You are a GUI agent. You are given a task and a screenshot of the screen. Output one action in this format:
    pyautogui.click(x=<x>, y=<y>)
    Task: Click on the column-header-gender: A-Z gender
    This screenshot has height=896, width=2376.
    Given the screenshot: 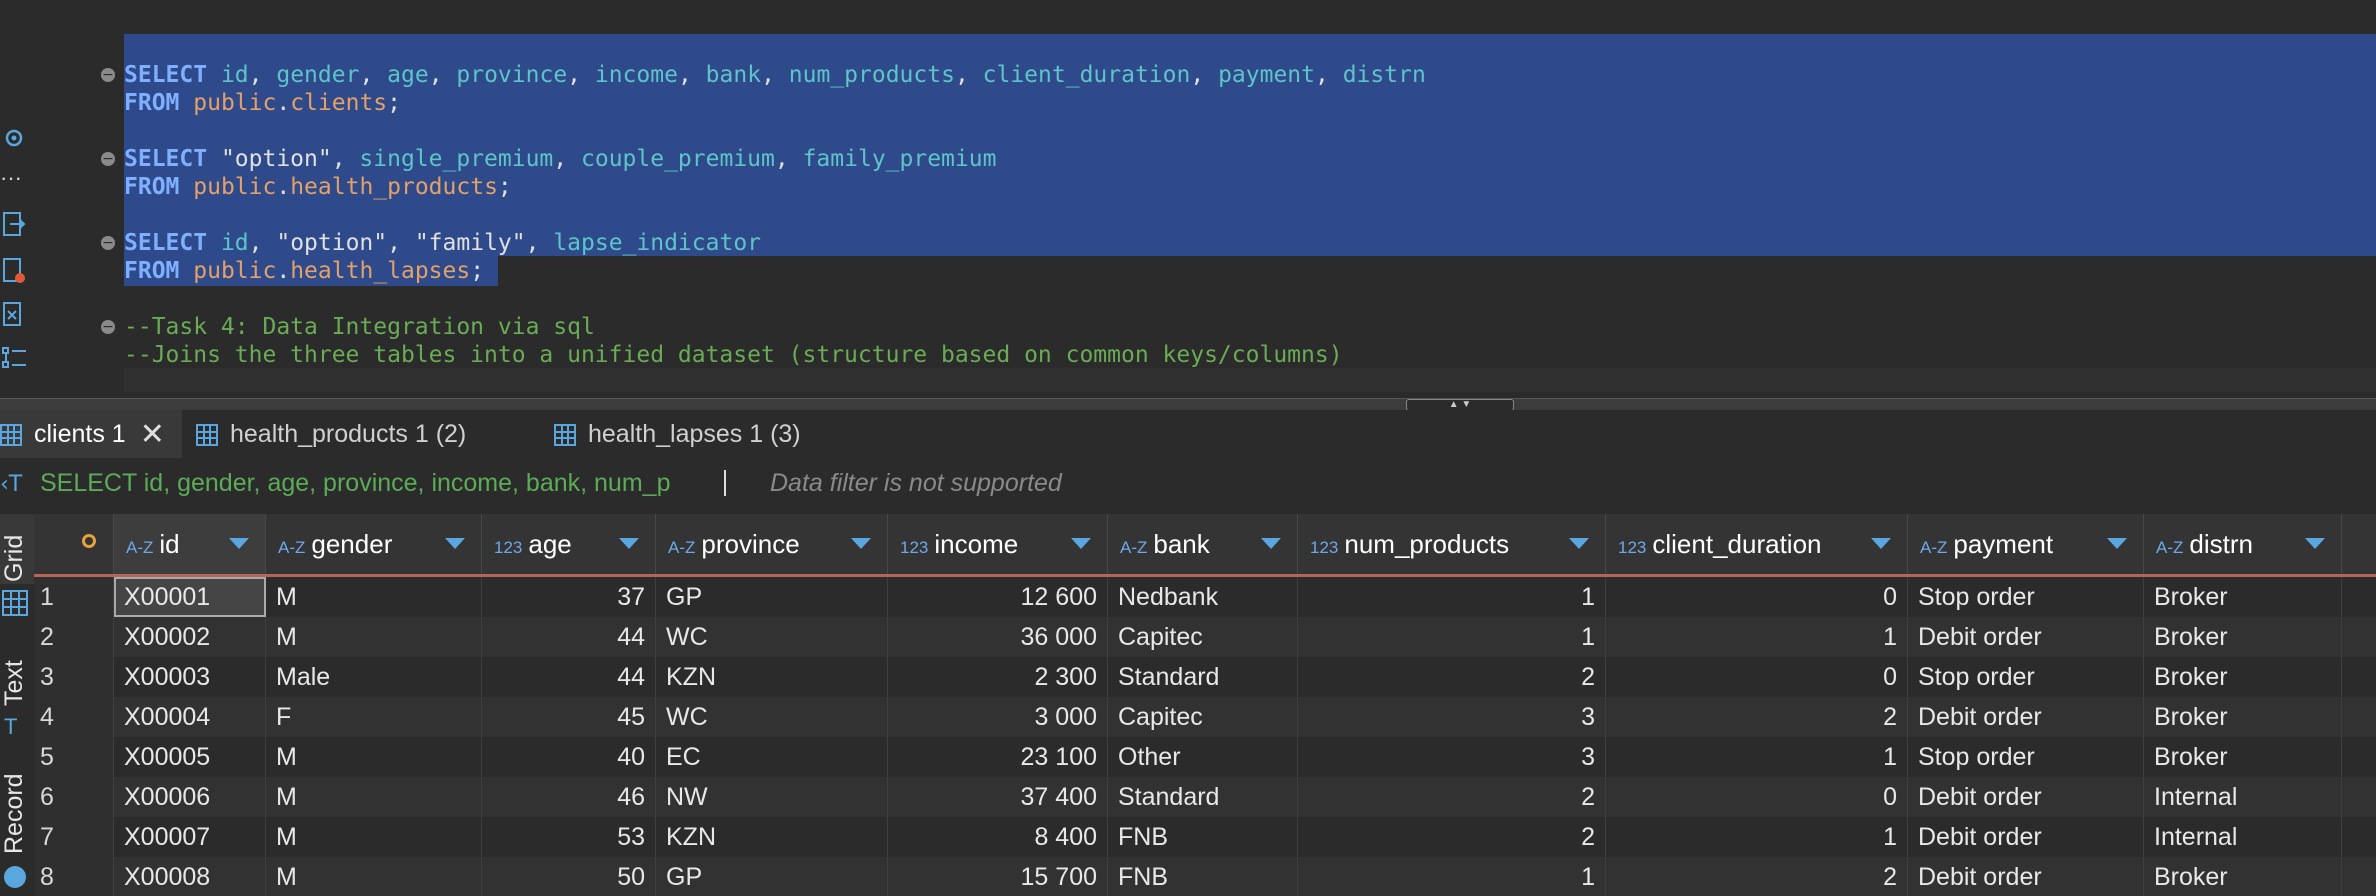 What is the action you would take?
    pyautogui.click(x=374, y=544)
    